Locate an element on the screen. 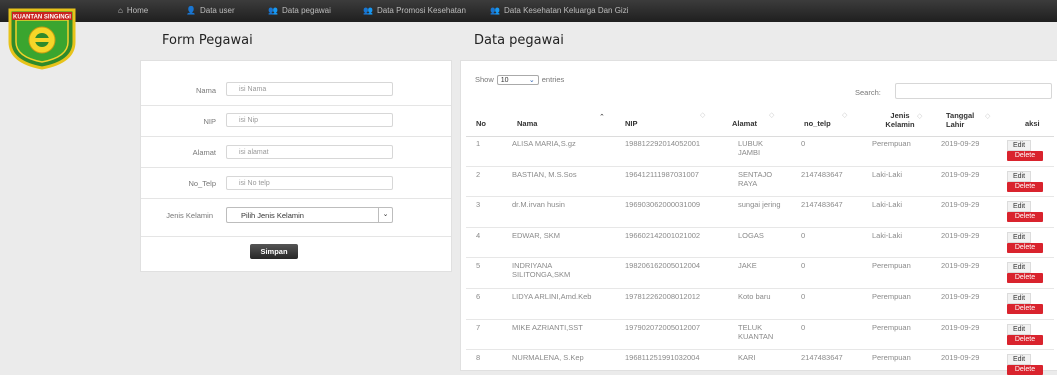  form-row-nama: Nama isi Nama is located at coordinates (296, 89).